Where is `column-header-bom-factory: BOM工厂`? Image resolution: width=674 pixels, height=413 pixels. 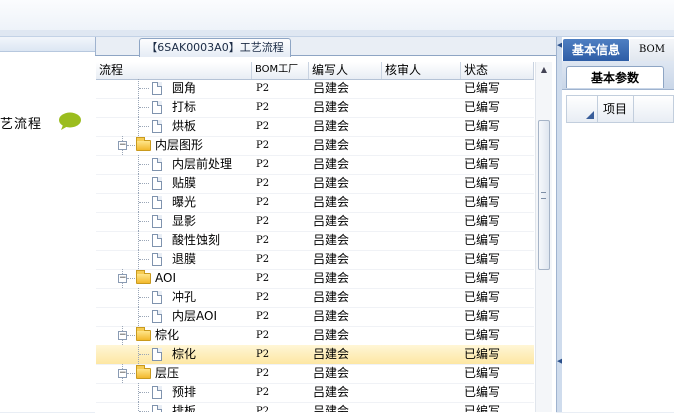
column-header-bom-factory: BOM工厂 is located at coordinates (280, 70).